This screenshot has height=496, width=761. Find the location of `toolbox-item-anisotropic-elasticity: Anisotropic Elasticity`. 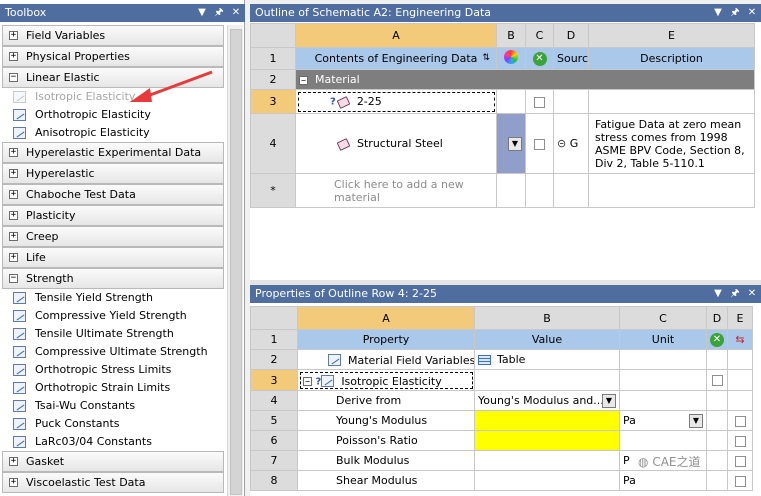

toolbox-item-anisotropic-elasticity: Anisotropic Elasticity is located at coordinates (113, 133).